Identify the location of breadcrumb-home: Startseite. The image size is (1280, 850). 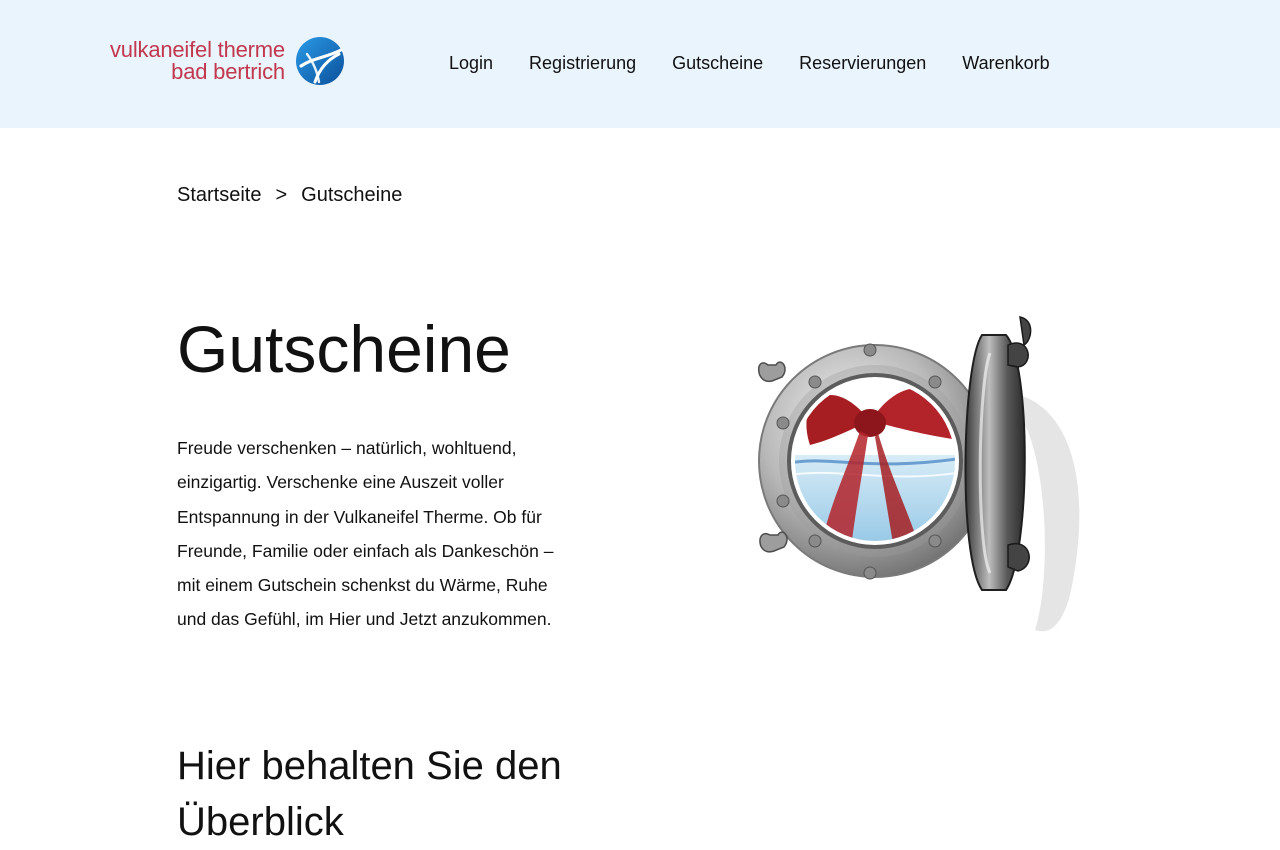
(219, 195).